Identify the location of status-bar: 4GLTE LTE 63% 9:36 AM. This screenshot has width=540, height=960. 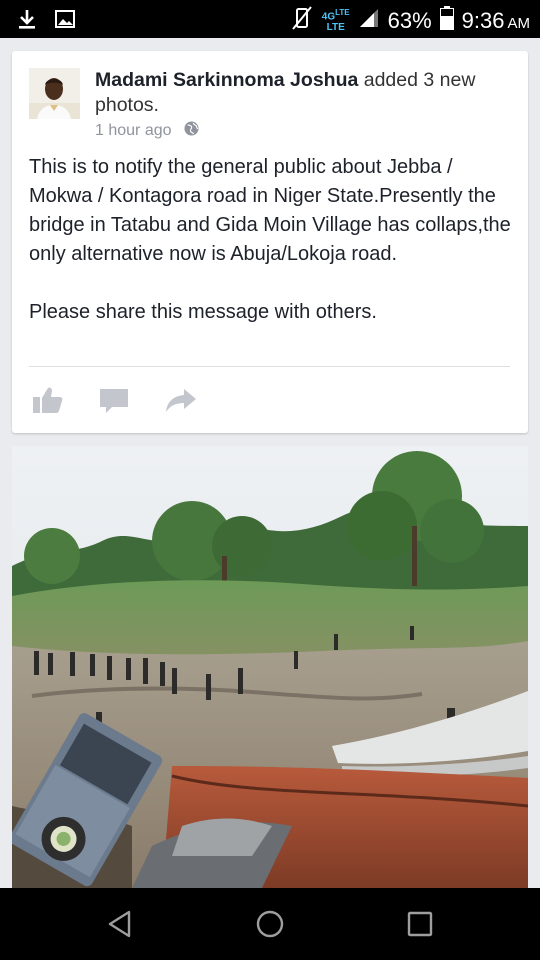
(270, 19).